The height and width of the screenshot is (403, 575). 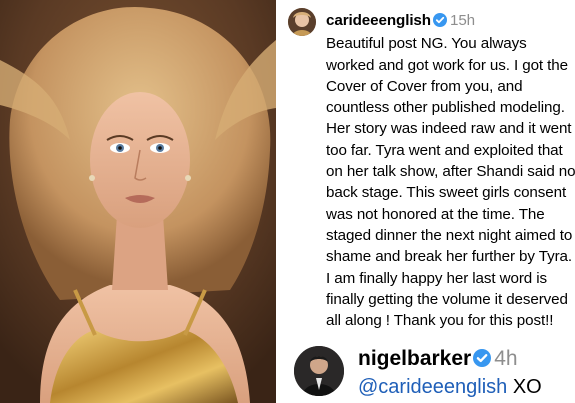 I want to click on comment-body: @carideeenglish XO, so click(x=450, y=387).